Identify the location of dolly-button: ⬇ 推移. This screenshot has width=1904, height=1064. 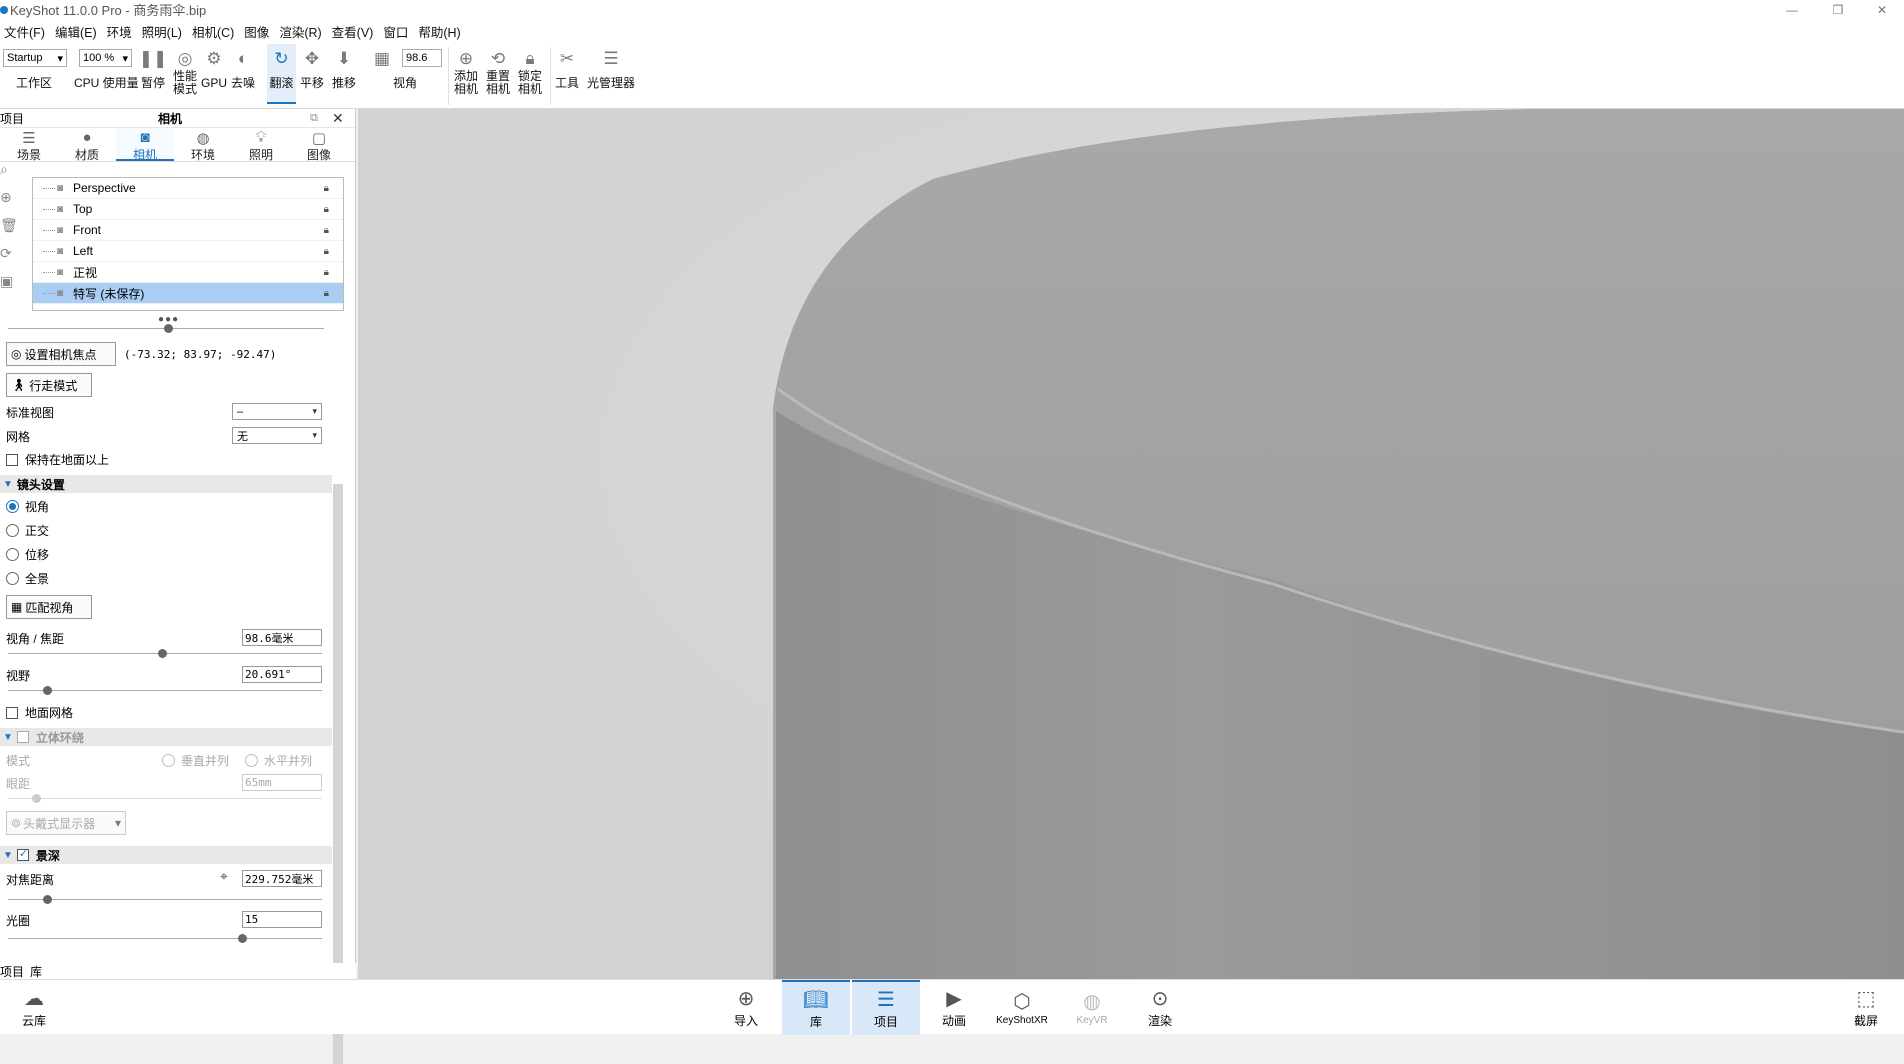
(344, 66).